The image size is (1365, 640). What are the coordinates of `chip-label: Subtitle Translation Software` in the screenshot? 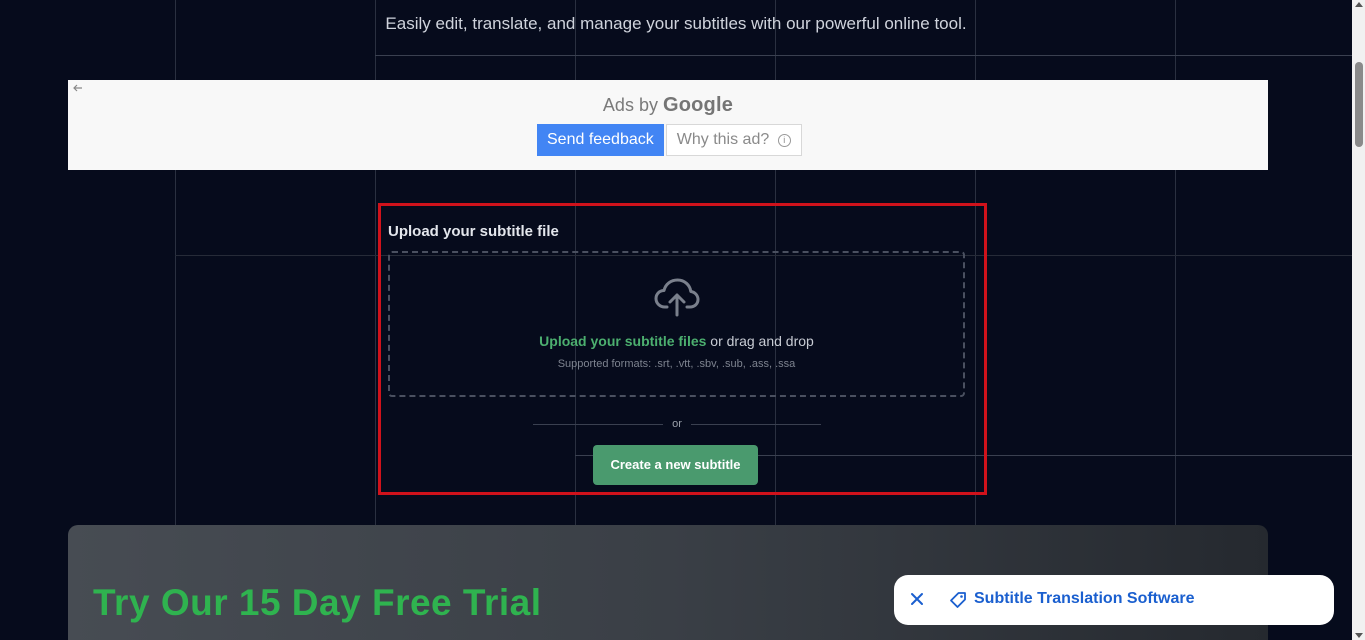 It's located at (1084, 598).